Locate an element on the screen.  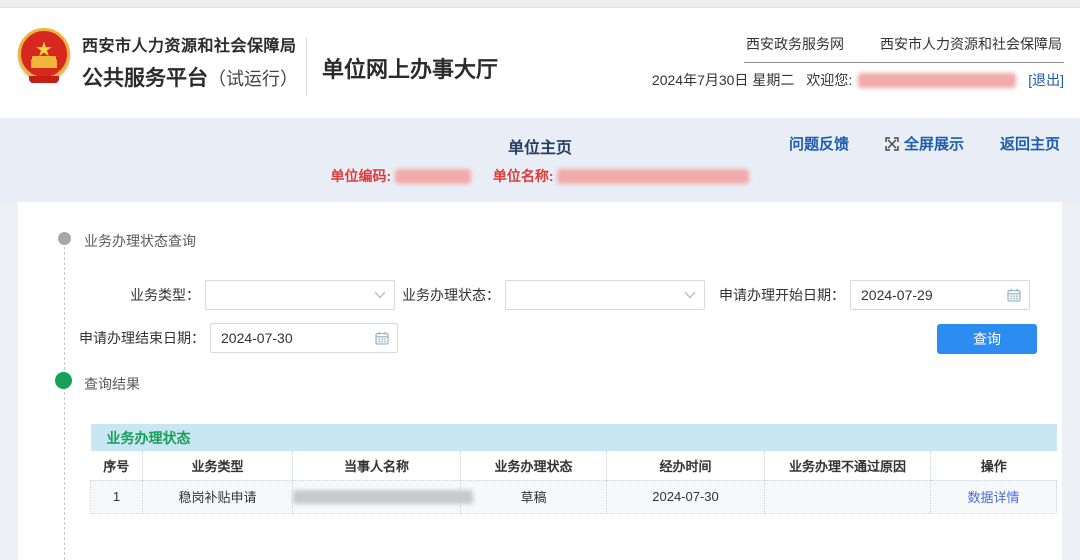
header-divider is located at coordinates (306, 67).